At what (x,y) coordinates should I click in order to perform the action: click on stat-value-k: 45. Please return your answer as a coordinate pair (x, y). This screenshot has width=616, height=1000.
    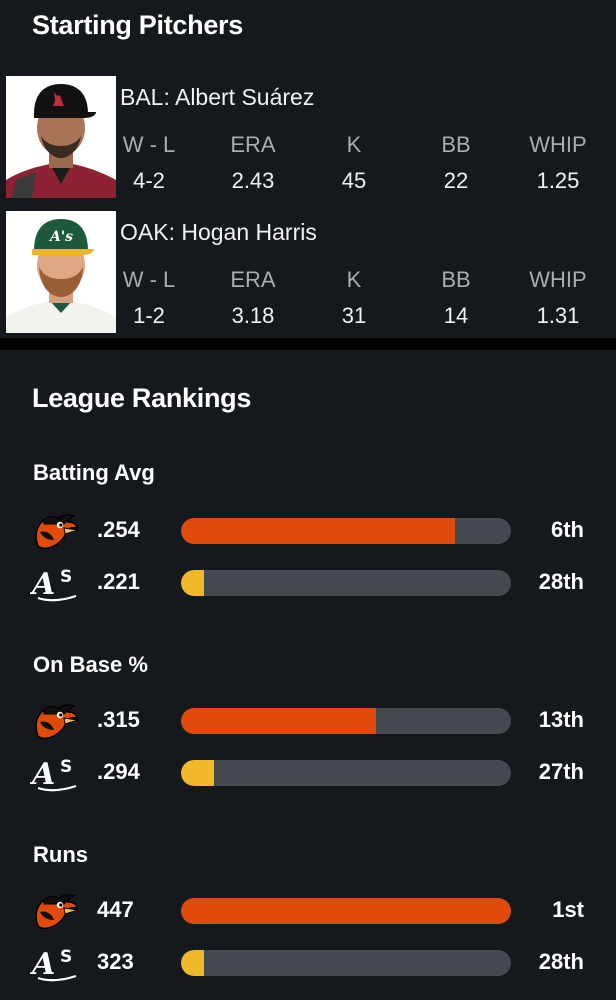
    Looking at the image, I should click on (354, 180).